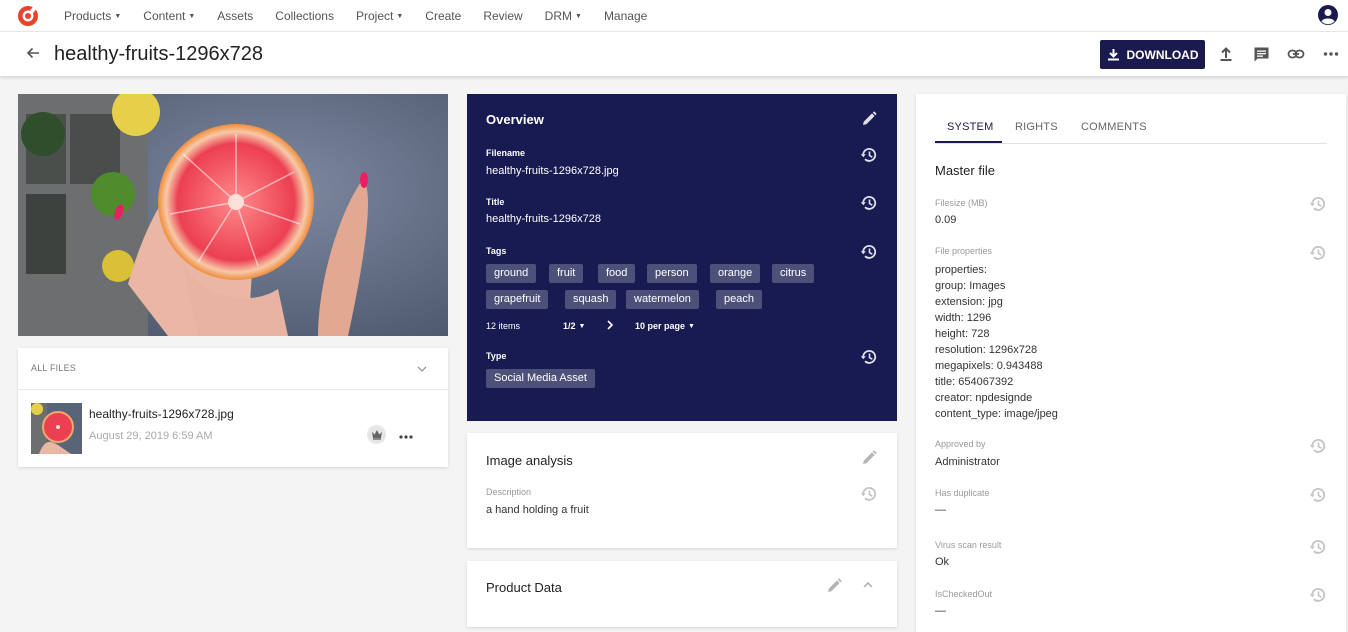 Image resolution: width=1348 pixels, height=632 pixels. I want to click on approved-by-label: Approved by, so click(960, 444).